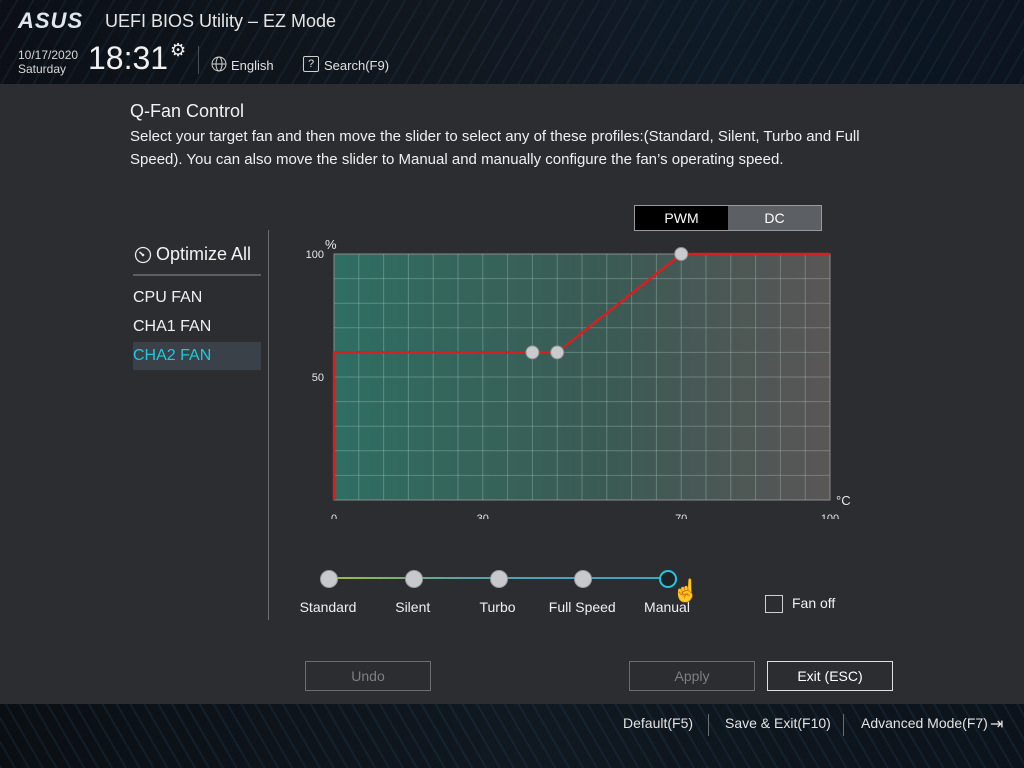  Describe the element at coordinates (356, 65) in the screenshot. I see `search-button: Search(F9)` at that location.